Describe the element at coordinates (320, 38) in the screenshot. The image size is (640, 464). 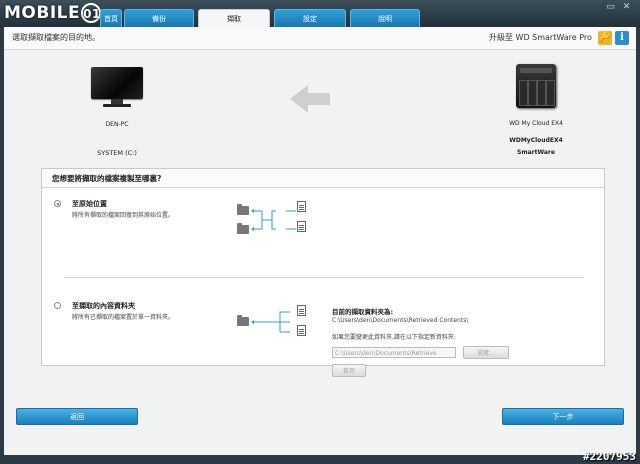
I see `header-strip: 選取擷取檔案的目的地。 升級至 WD SmartWare Pro 🔑 i` at that location.